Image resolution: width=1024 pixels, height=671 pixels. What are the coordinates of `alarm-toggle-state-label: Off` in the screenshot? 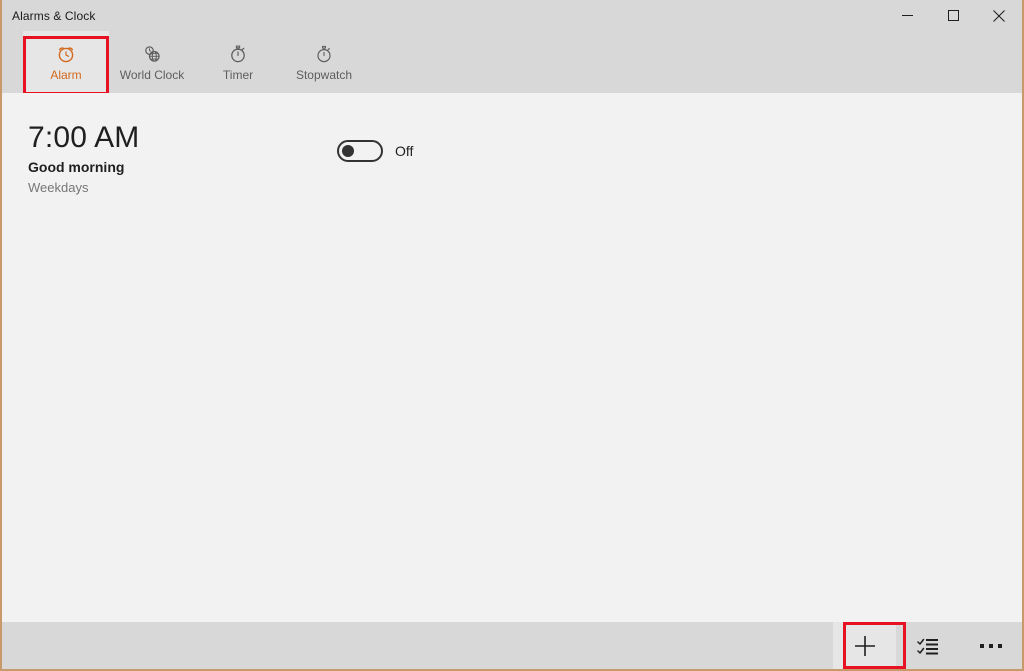 It's located at (404, 151).